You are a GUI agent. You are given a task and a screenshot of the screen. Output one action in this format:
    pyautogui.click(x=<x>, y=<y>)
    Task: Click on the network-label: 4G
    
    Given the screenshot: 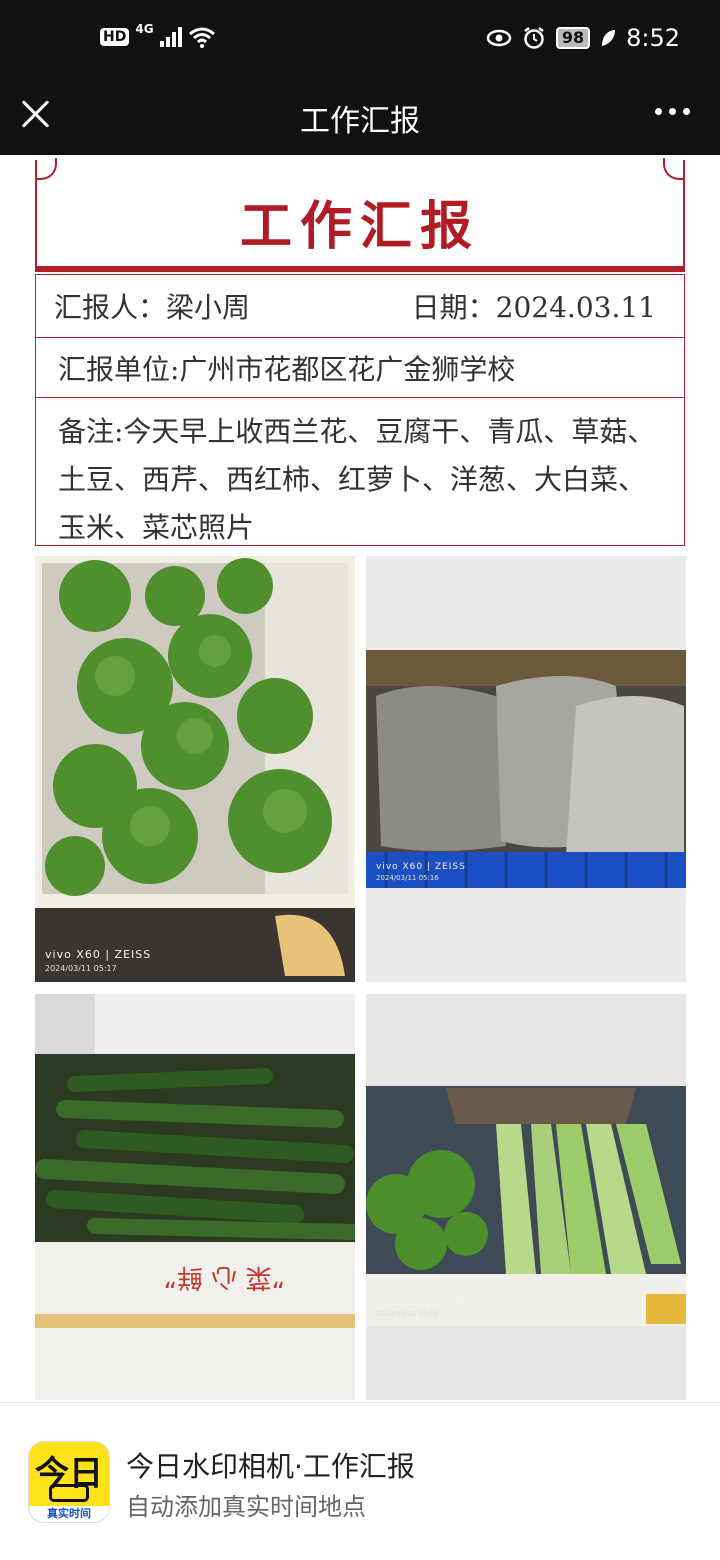 What is the action you would take?
    pyautogui.click(x=144, y=29)
    